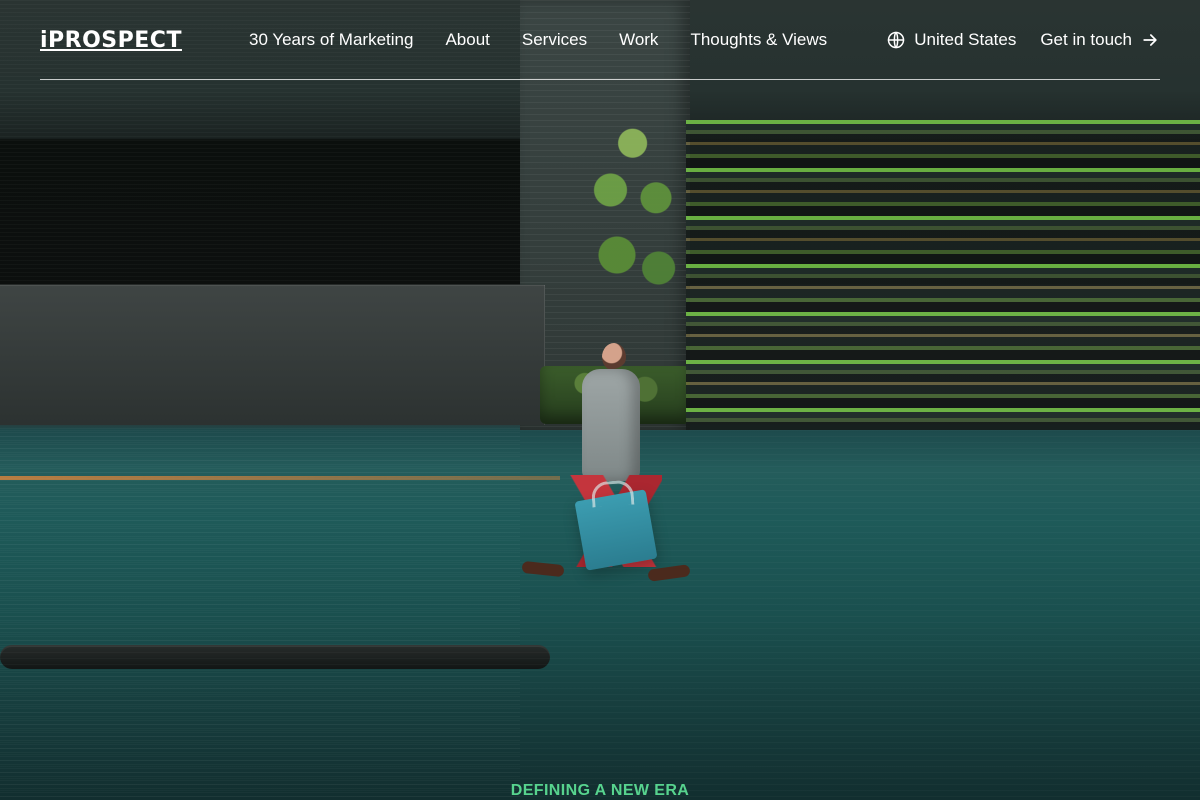 The height and width of the screenshot is (800, 1200). Describe the element at coordinates (554, 40) in the screenshot. I see `nav-item-services: Services` at that location.